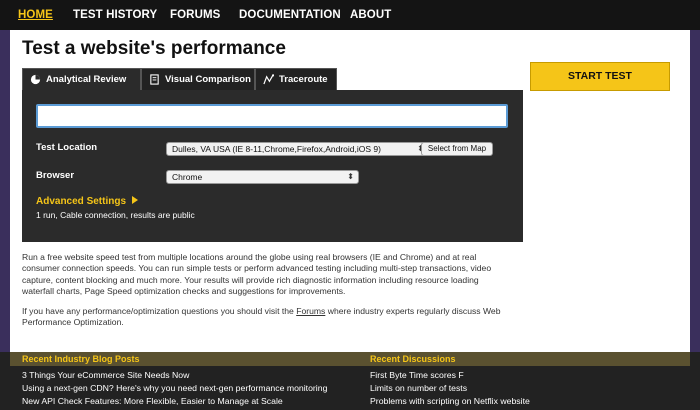 The width and height of the screenshot is (700, 410). Describe the element at coordinates (370, 15) in the screenshot. I see `nav-about: About` at that location.